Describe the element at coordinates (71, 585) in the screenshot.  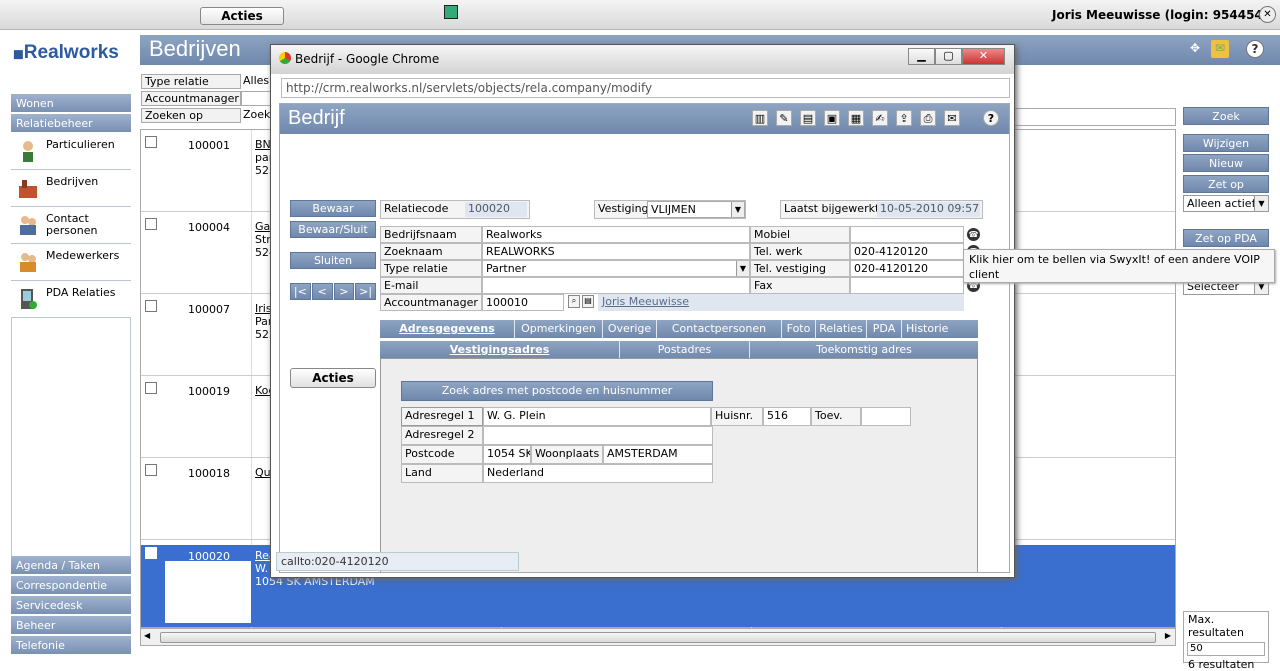
I see `sidebar-header-correspondentie: Correspondentie` at that location.